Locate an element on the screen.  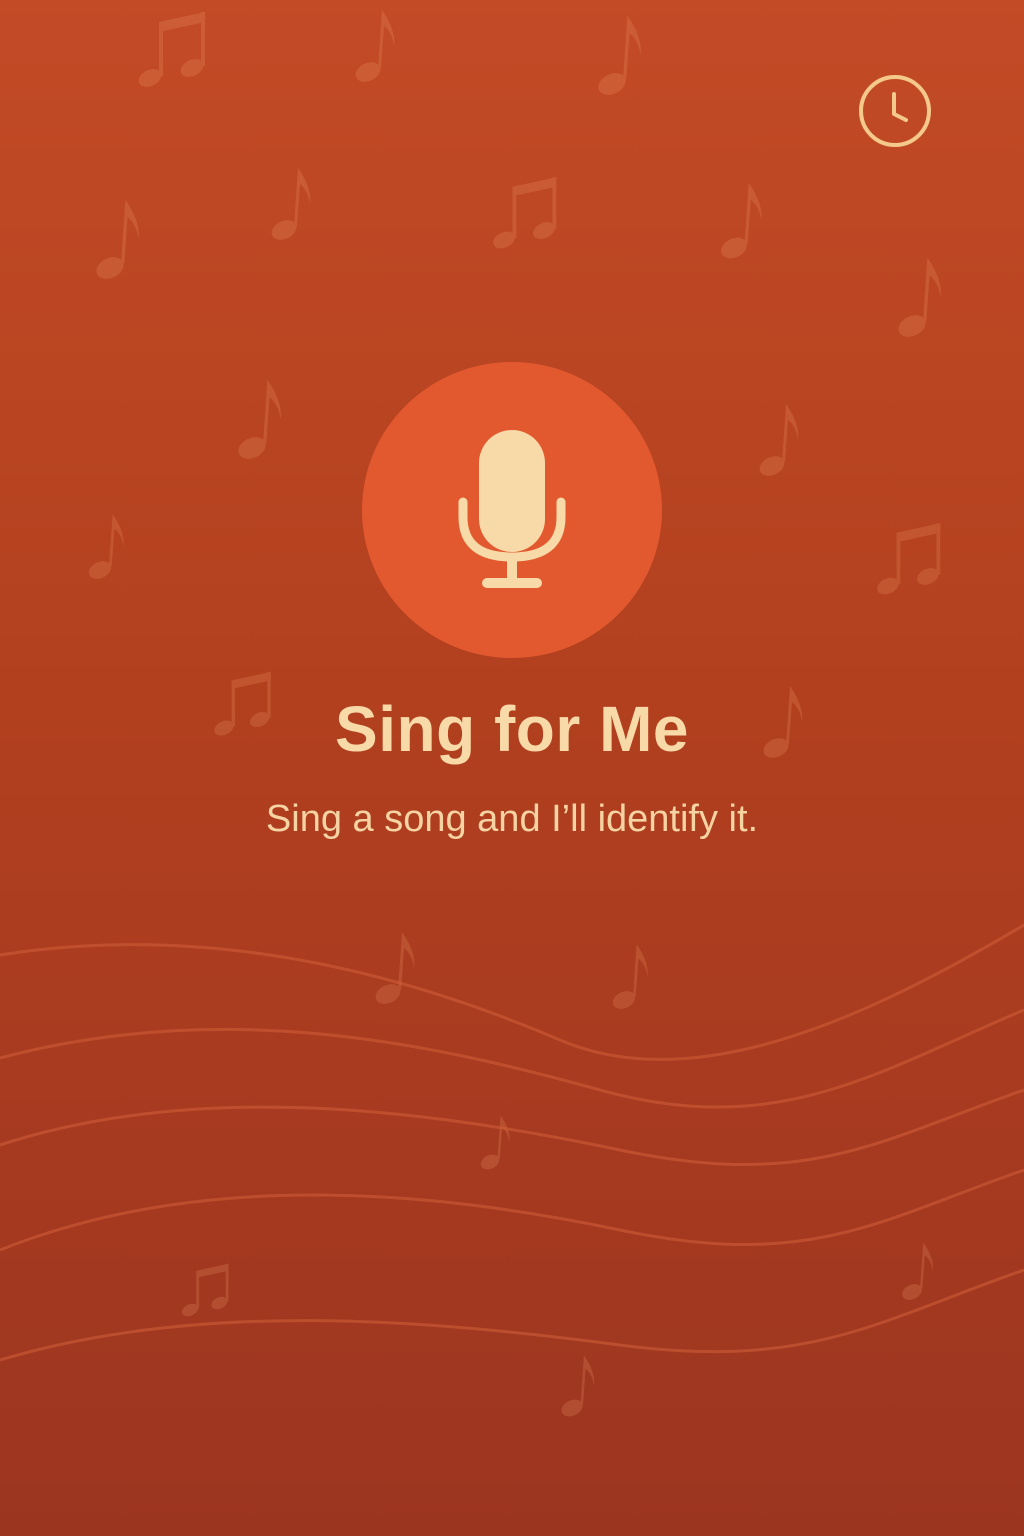
microphone-icon is located at coordinates (512, 509).